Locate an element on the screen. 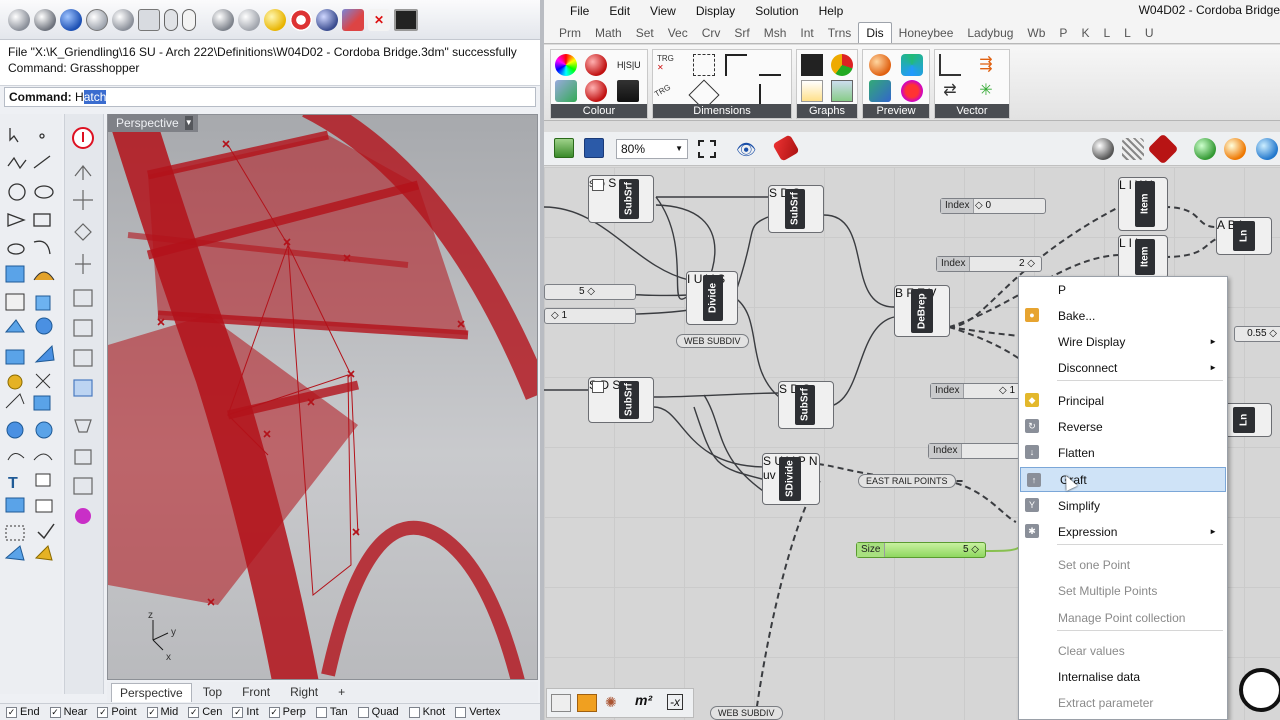  osnap-near: ✓ Near is located at coordinates (68, 712).